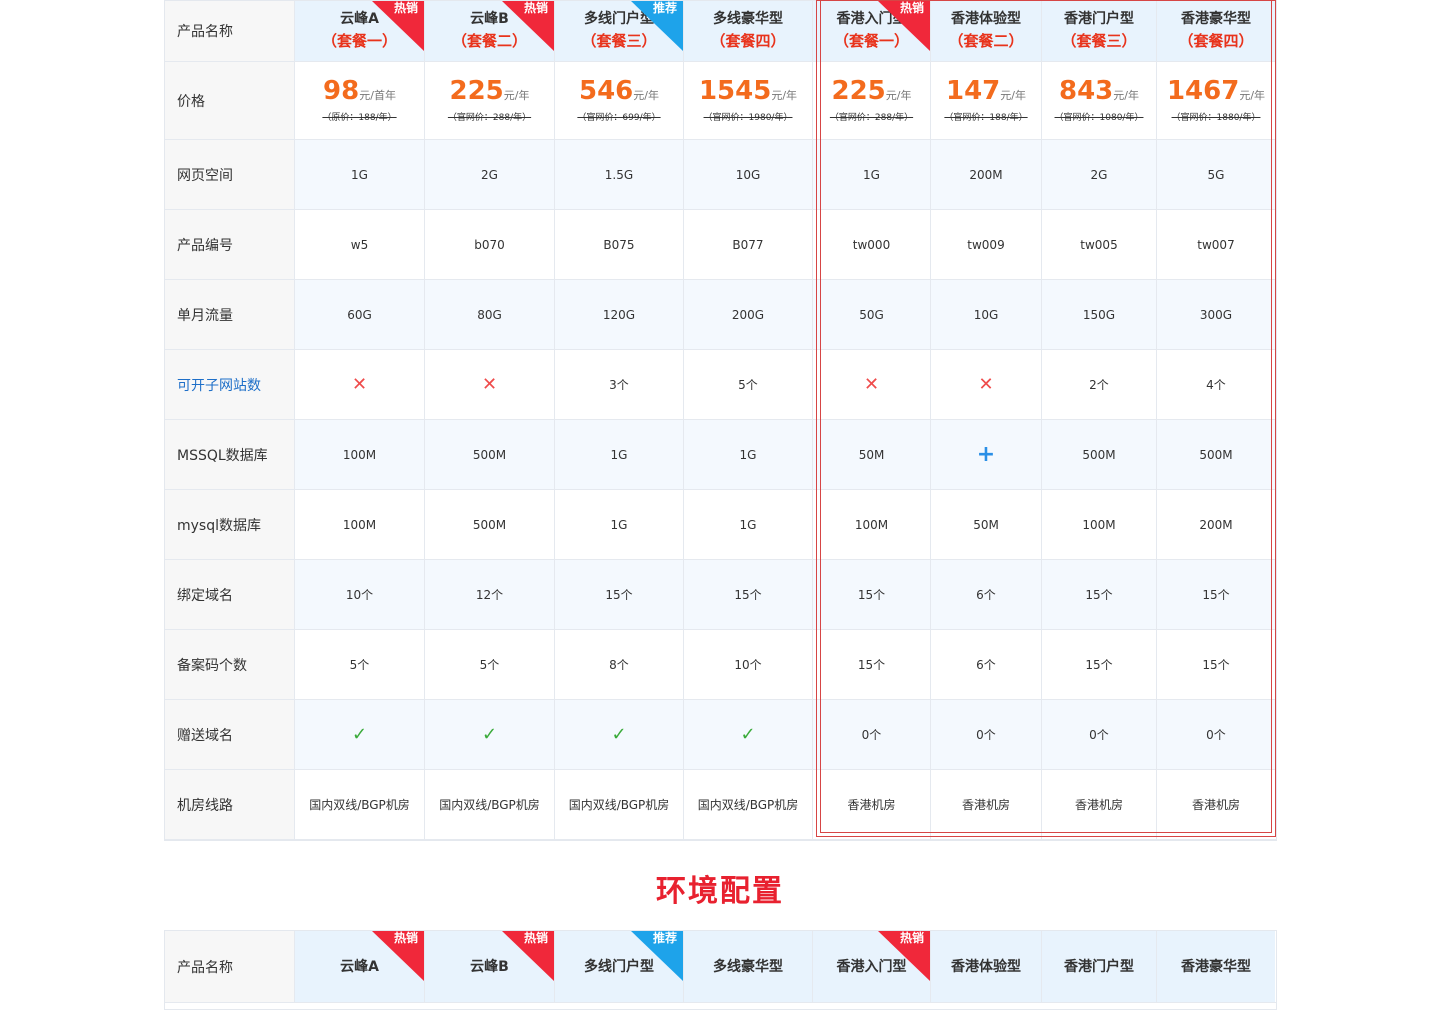  I want to click on row-label-mssql: MSSQL数据库, so click(230, 454).